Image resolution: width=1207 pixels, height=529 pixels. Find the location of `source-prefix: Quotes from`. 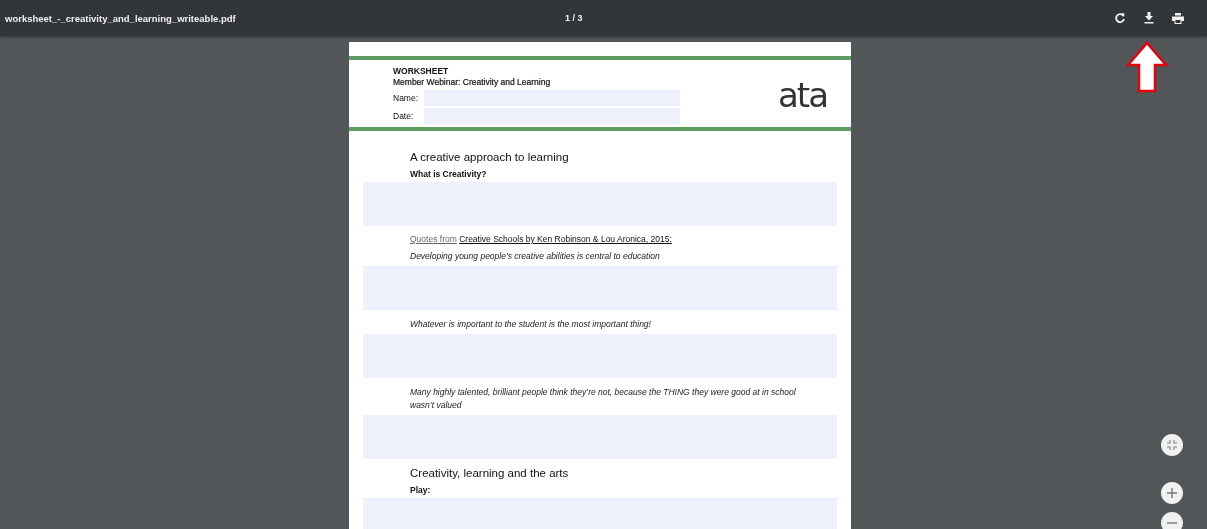

source-prefix: Quotes from is located at coordinates (433, 239).